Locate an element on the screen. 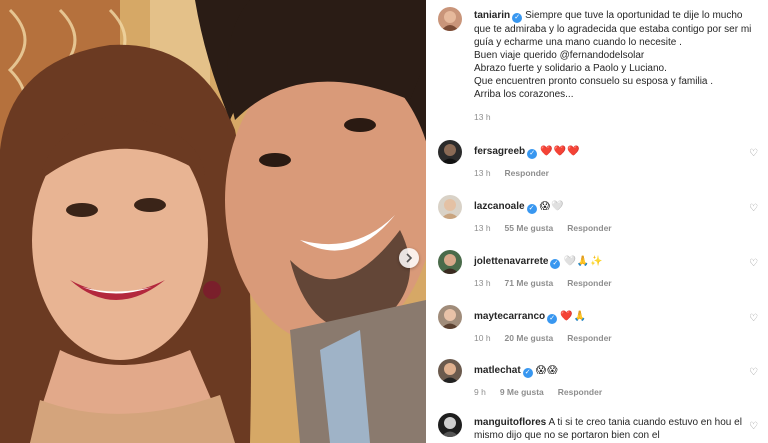 This screenshot has height=443, width=768. commenter-username: maytecarranco is located at coordinates (509, 316).